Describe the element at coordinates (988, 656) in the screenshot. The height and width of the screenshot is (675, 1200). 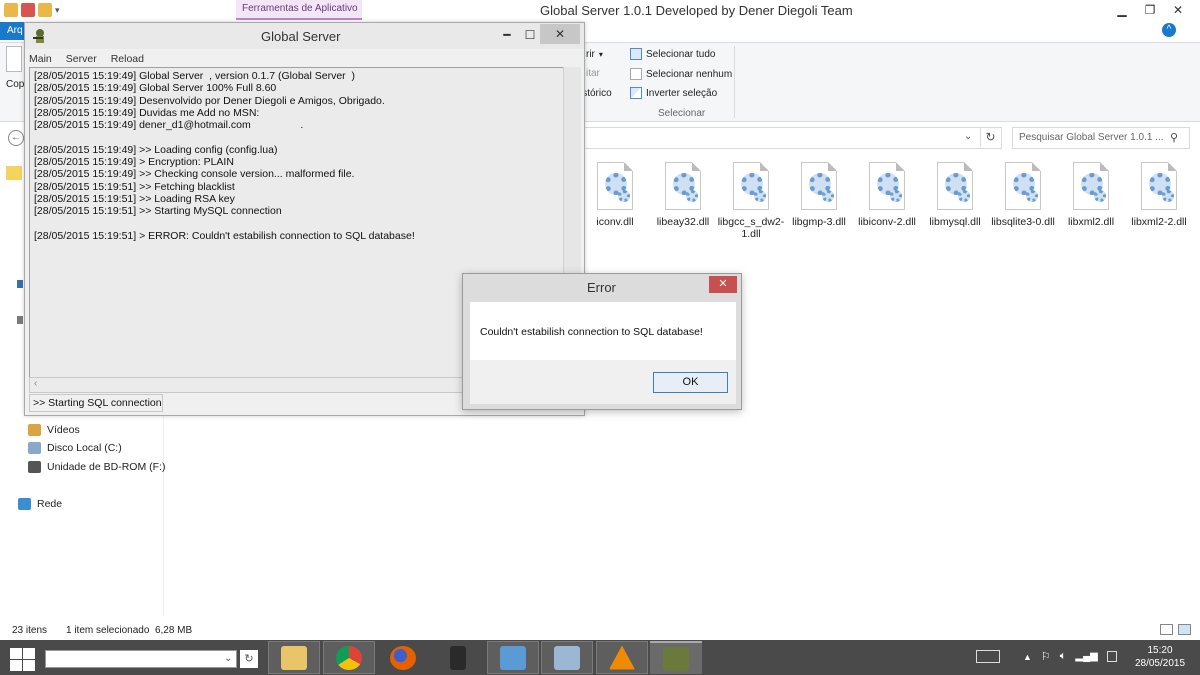
I see `keyboard-icon` at that location.